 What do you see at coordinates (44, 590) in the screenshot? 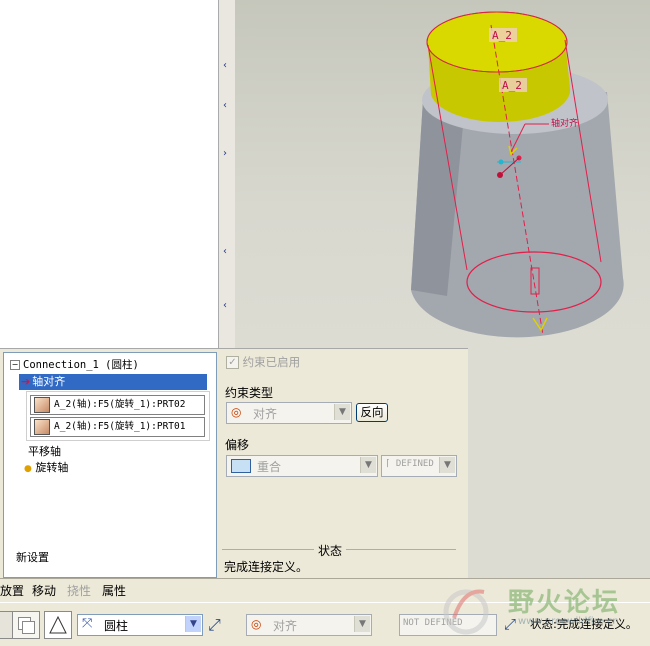
I see `tab-move: 移动` at bounding box center [44, 590].